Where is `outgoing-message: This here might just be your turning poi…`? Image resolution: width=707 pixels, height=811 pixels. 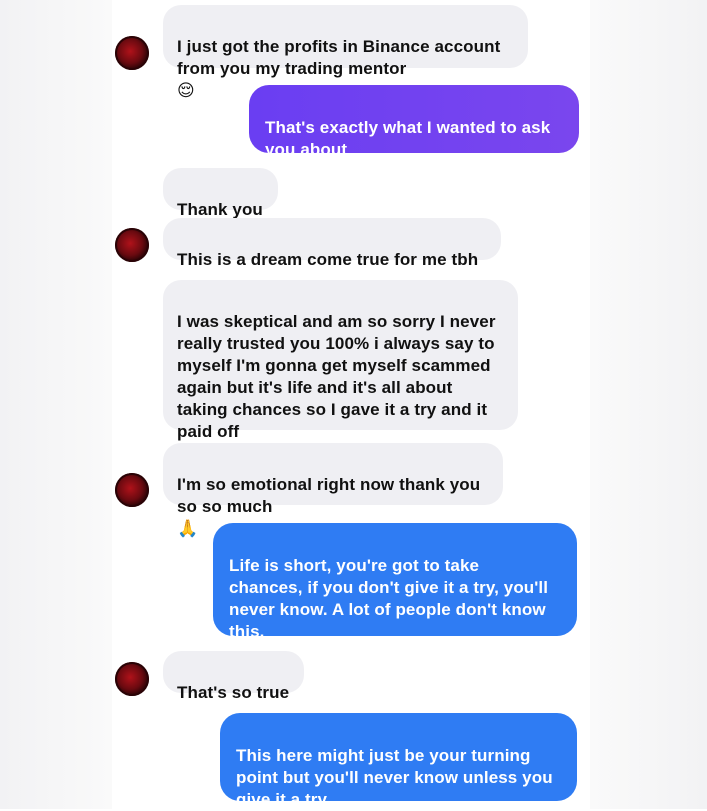 outgoing-message: This here might just be your turning poi… is located at coordinates (398, 761).